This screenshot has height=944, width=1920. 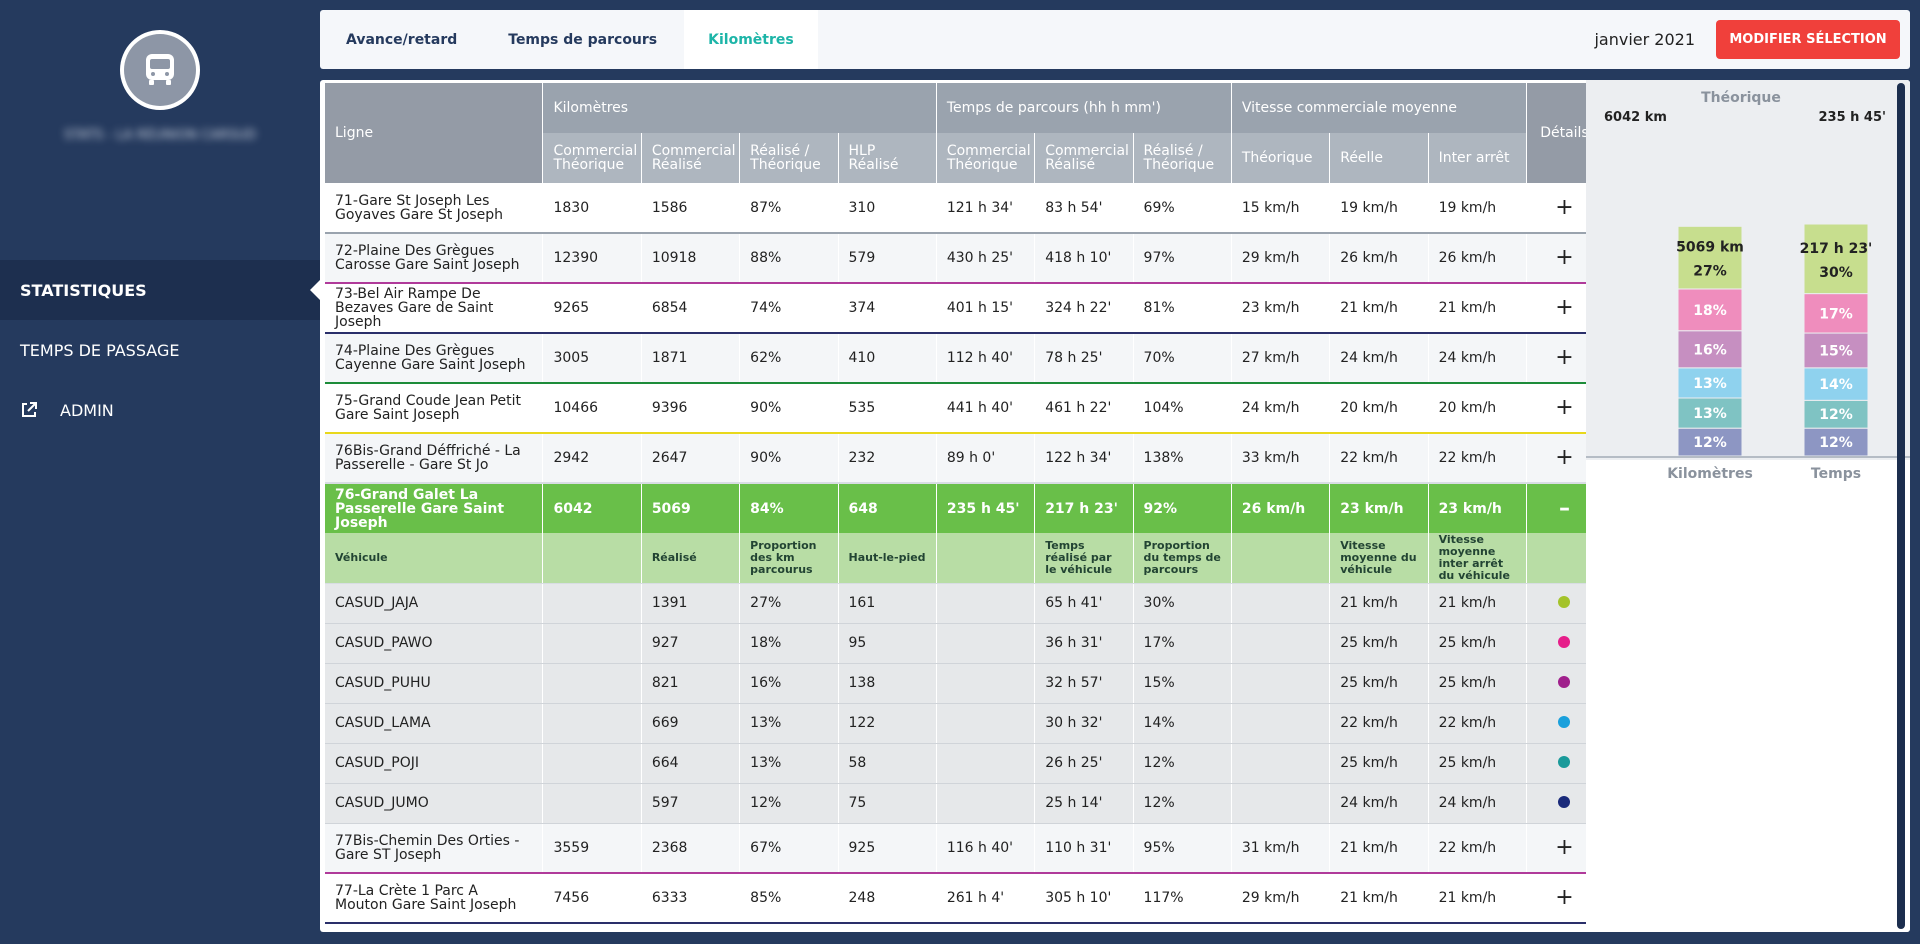 I want to click on vehicle-subheader: Vitesse moyenne du véhicule, so click(x=1379, y=558).